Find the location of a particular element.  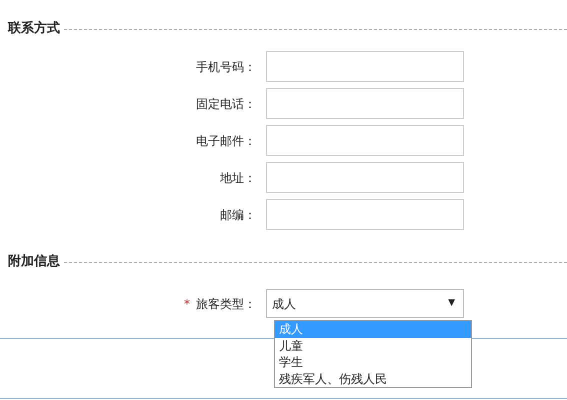

dropdown-option: 残疾军人、伤残人民 is located at coordinates (373, 378).